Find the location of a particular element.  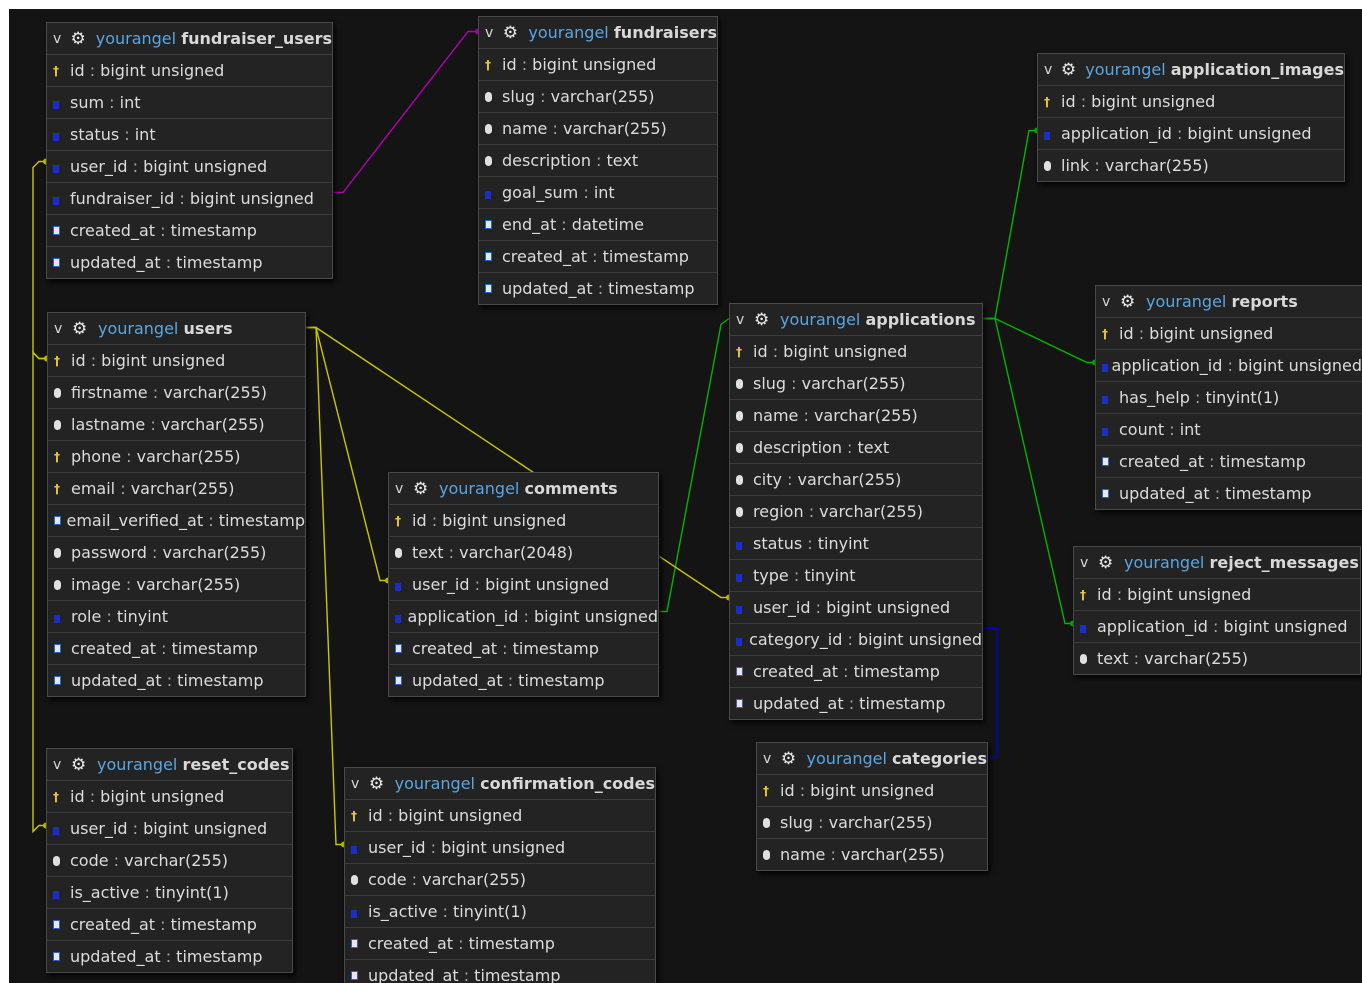

table-title: yourangel applications is located at coordinates (877, 319).